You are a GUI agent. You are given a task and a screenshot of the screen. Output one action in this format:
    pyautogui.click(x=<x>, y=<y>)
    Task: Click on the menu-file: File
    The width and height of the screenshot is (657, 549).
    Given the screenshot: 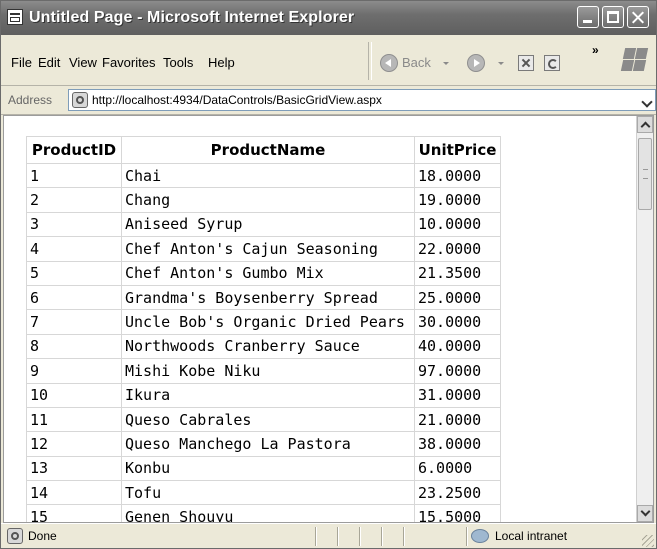 What is the action you would take?
    pyautogui.click(x=21, y=62)
    